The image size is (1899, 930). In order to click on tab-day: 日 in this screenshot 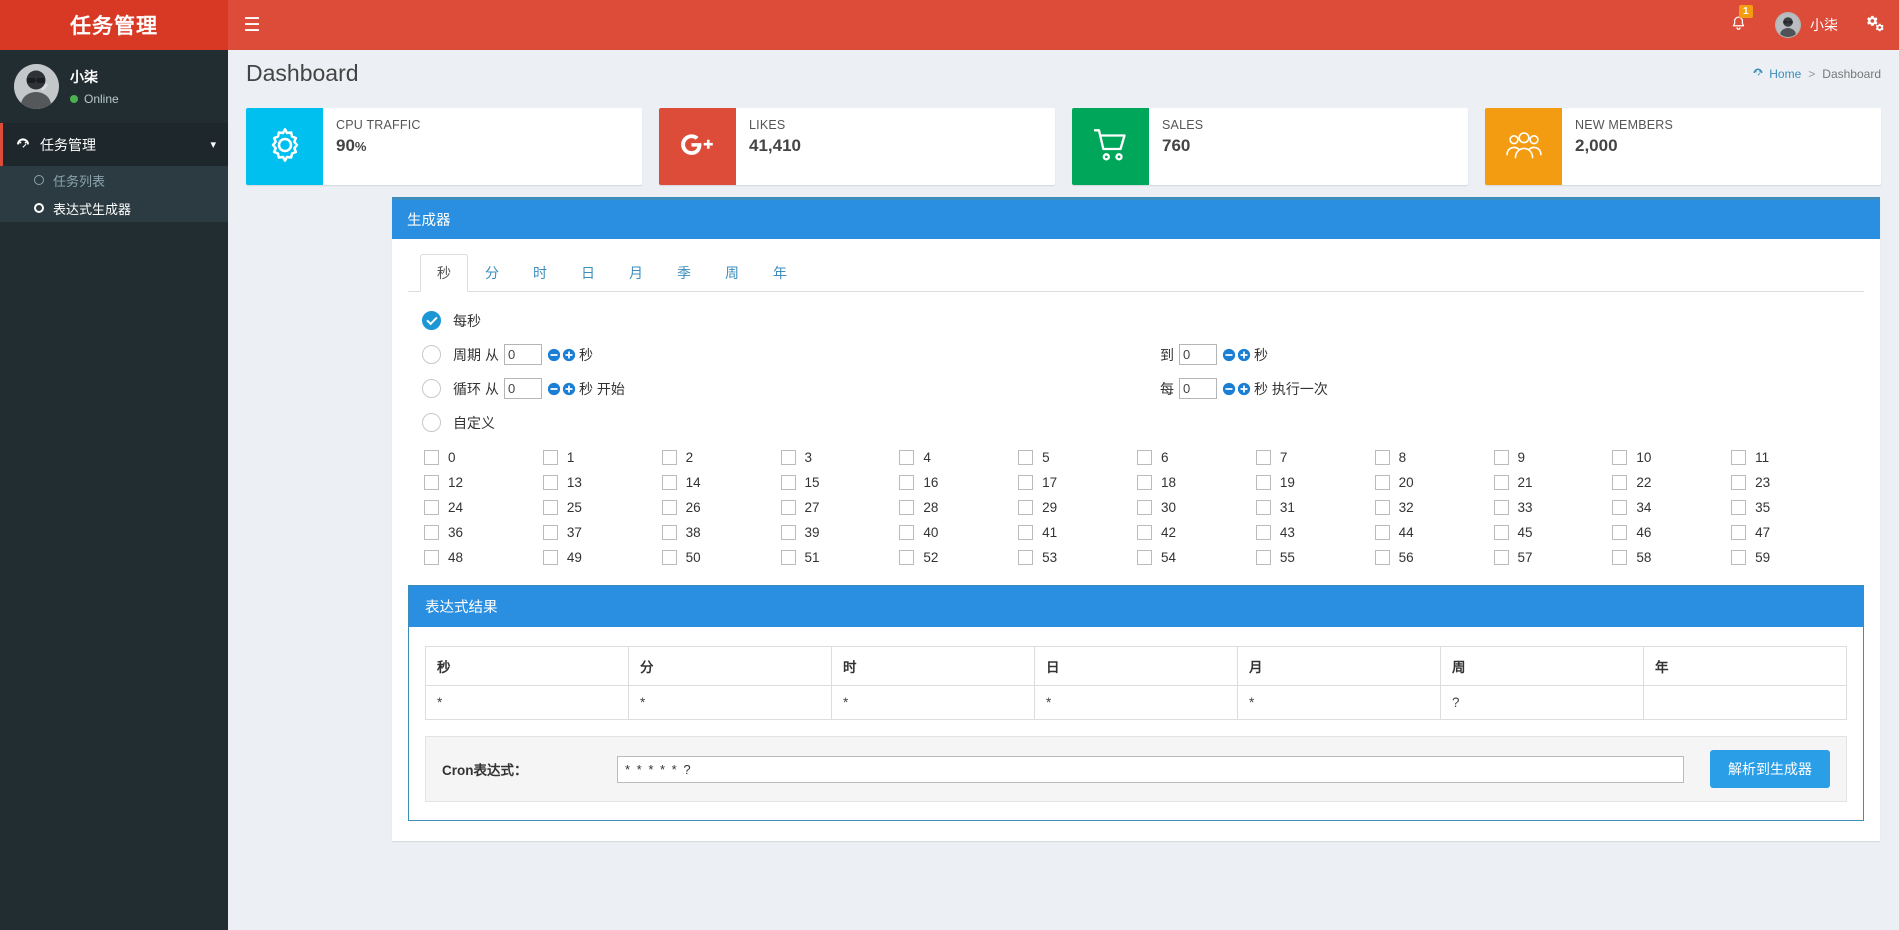, I will do `click(588, 273)`.